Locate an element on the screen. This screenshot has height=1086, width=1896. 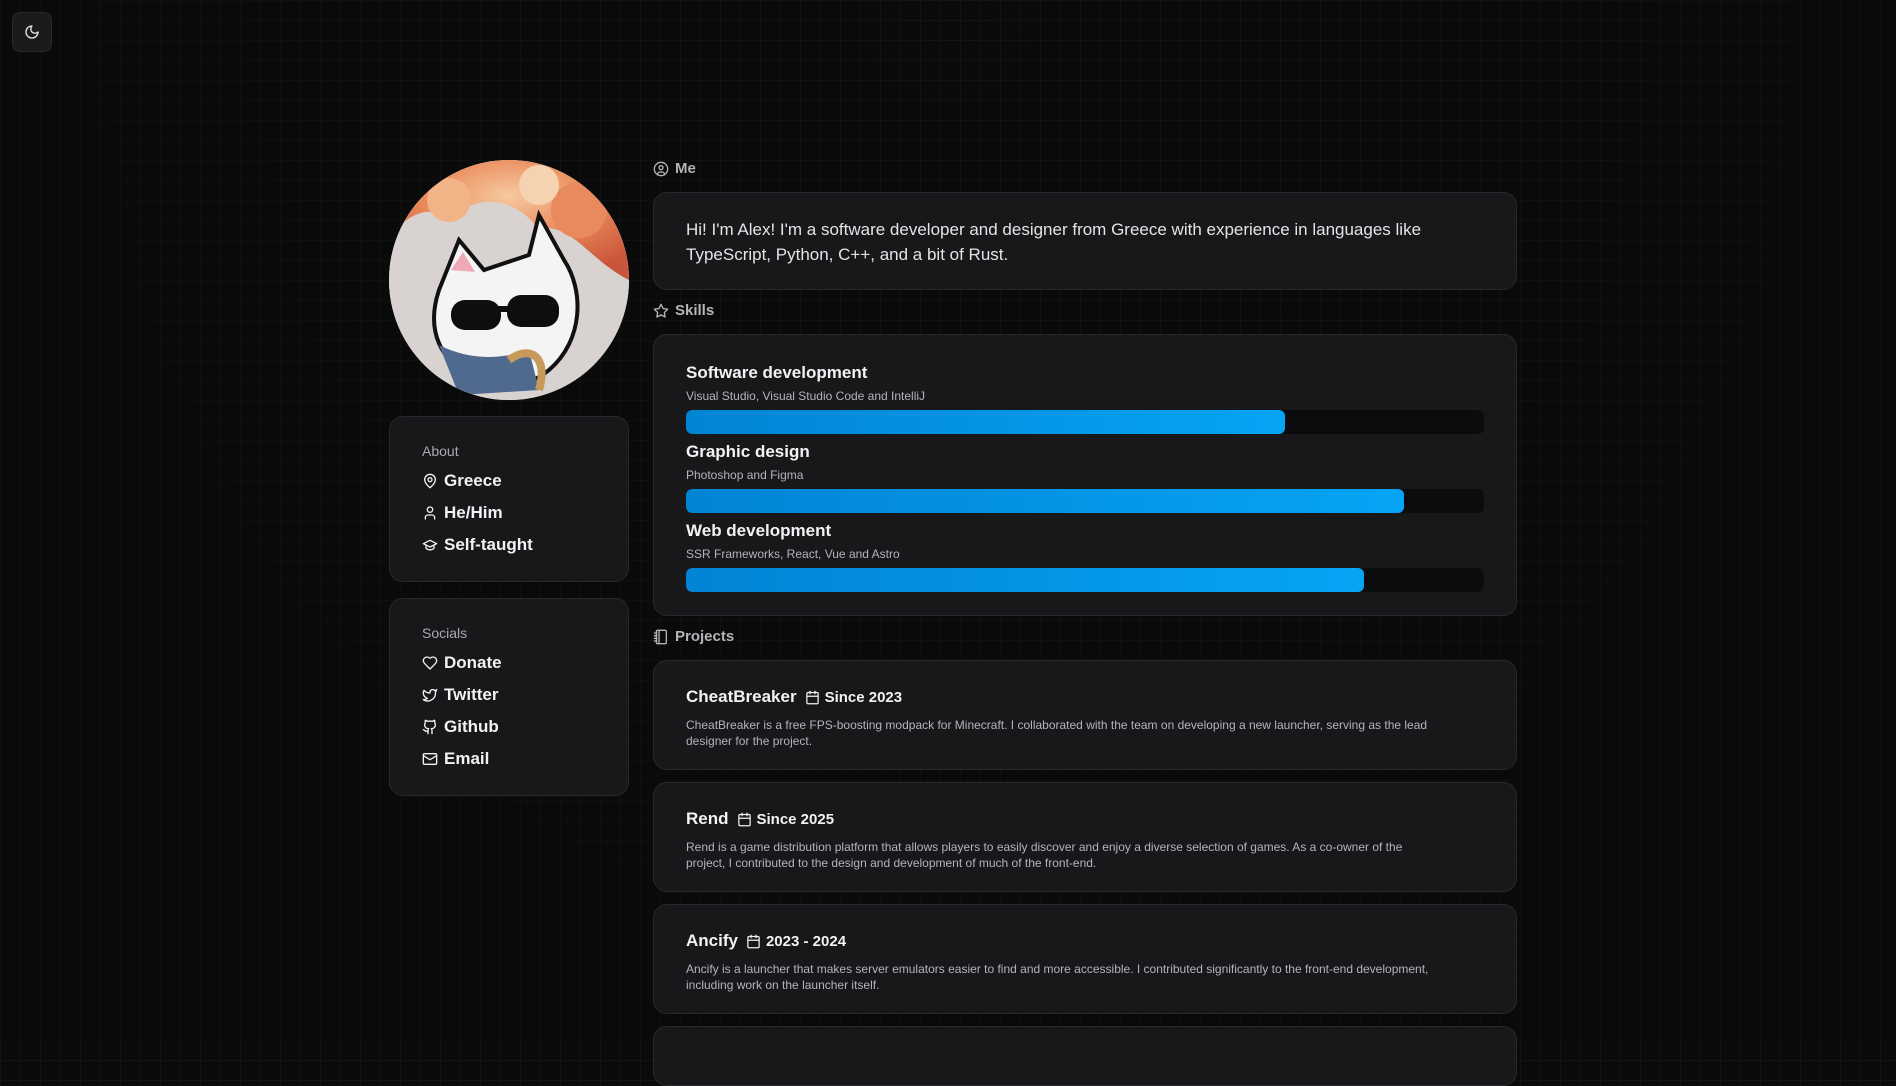
social-link-donate: Donate is located at coordinates (509, 663).